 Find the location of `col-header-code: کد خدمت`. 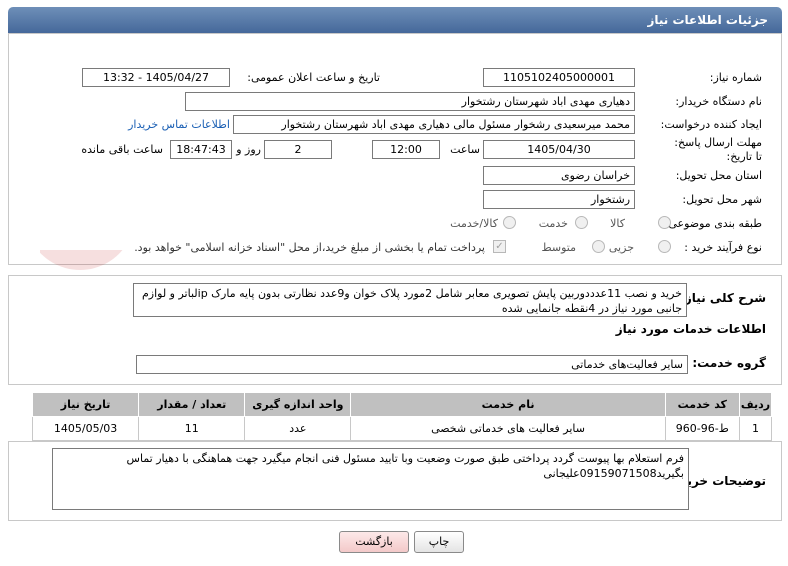

col-header-code: کد خدمت is located at coordinates (702, 404).